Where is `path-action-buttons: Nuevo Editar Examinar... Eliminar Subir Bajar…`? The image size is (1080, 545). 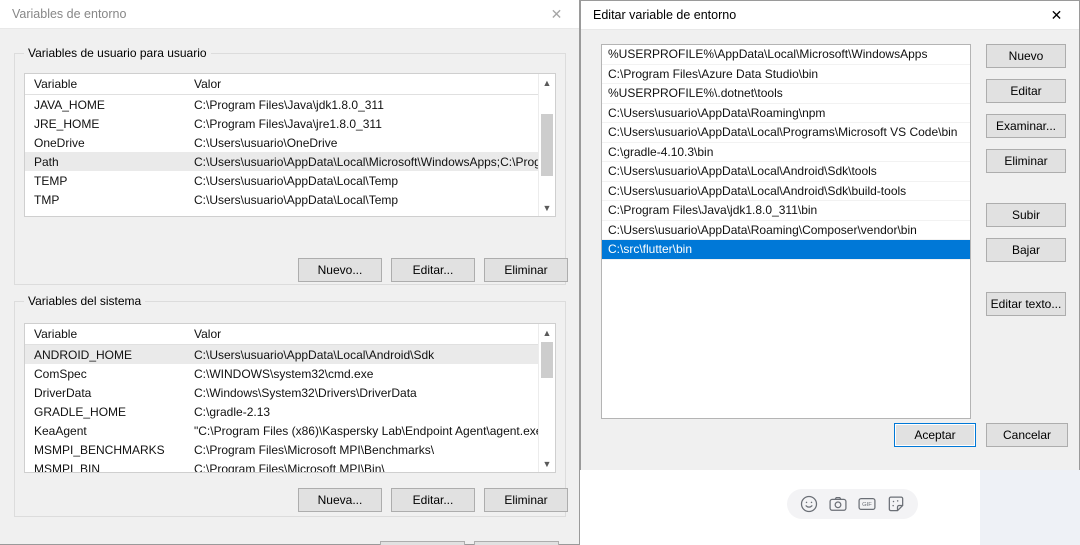
path-action-buttons: Nuevo Editar Examinar... Eliminar Subir Bajar… is located at coordinates (1026, 185).